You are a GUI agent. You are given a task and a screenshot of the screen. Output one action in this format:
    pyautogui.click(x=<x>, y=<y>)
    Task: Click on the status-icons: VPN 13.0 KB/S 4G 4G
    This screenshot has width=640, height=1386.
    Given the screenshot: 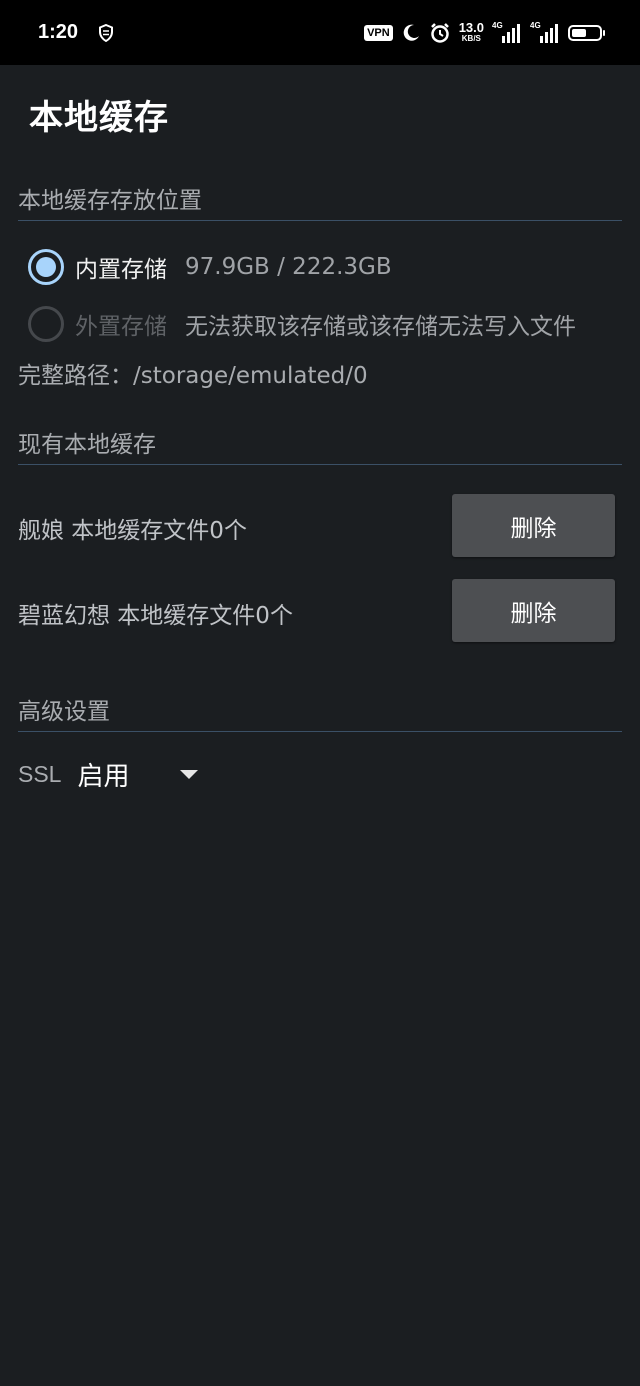 What is the action you would take?
    pyautogui.click(x=484, y=32)
    